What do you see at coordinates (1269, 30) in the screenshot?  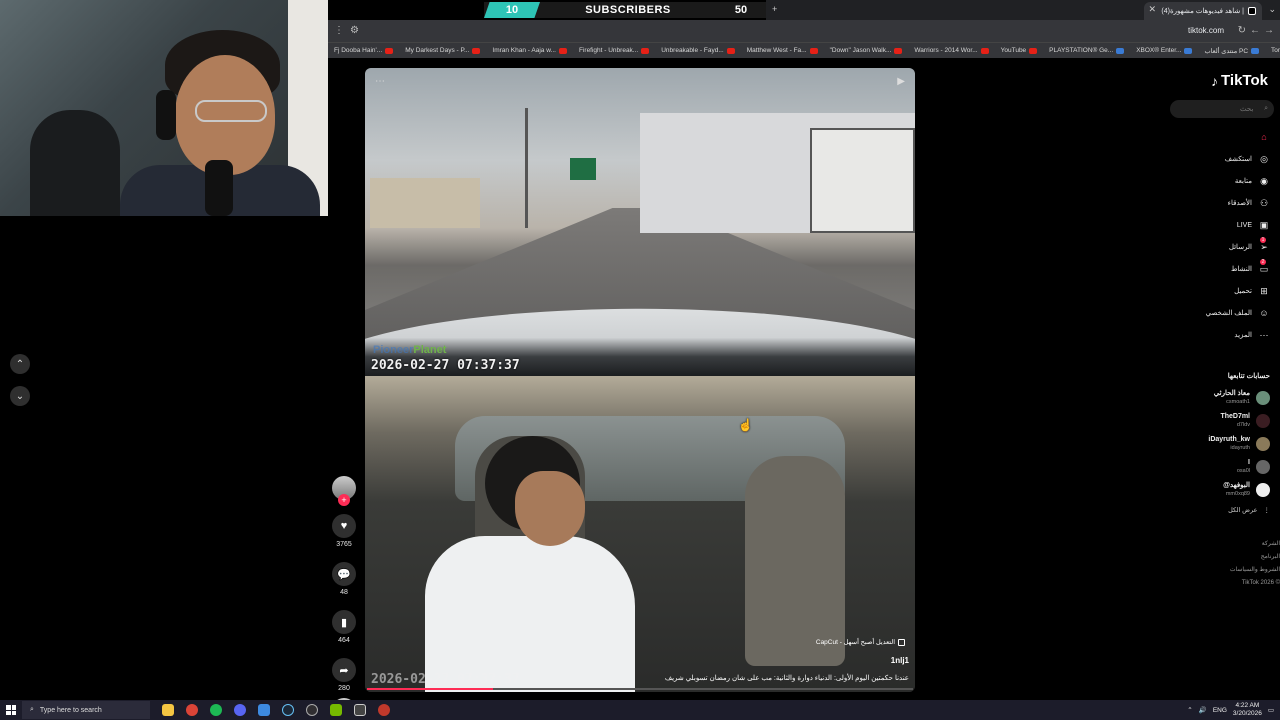 I see `forward-icon: →` at bounding box center [1269, 30].